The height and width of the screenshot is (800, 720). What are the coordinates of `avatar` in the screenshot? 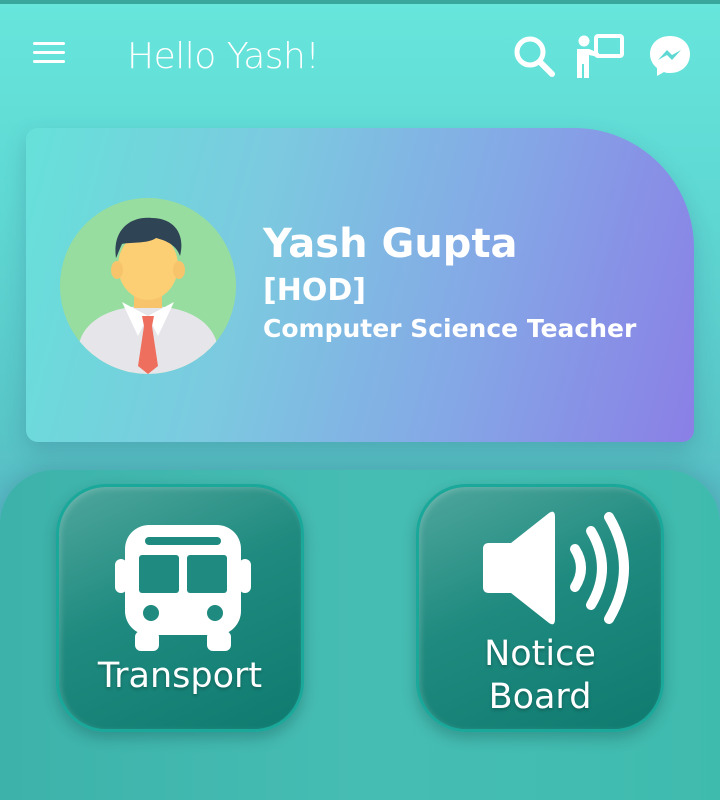 It's located at (148, 286).